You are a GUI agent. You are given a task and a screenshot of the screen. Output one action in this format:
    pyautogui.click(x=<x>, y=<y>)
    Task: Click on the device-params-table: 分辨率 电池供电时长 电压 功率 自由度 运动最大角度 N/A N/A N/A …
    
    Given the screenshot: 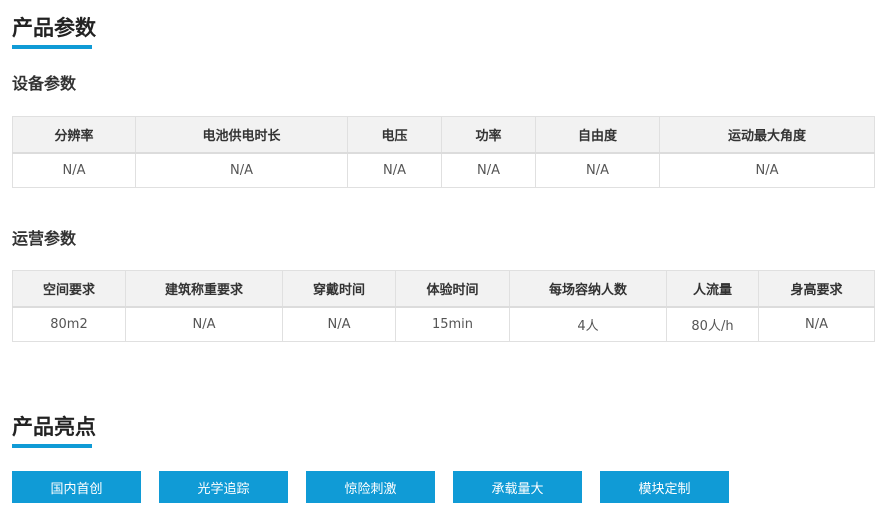 What is the action you would take?
    pyautogui.click(x=443, y=152)
    